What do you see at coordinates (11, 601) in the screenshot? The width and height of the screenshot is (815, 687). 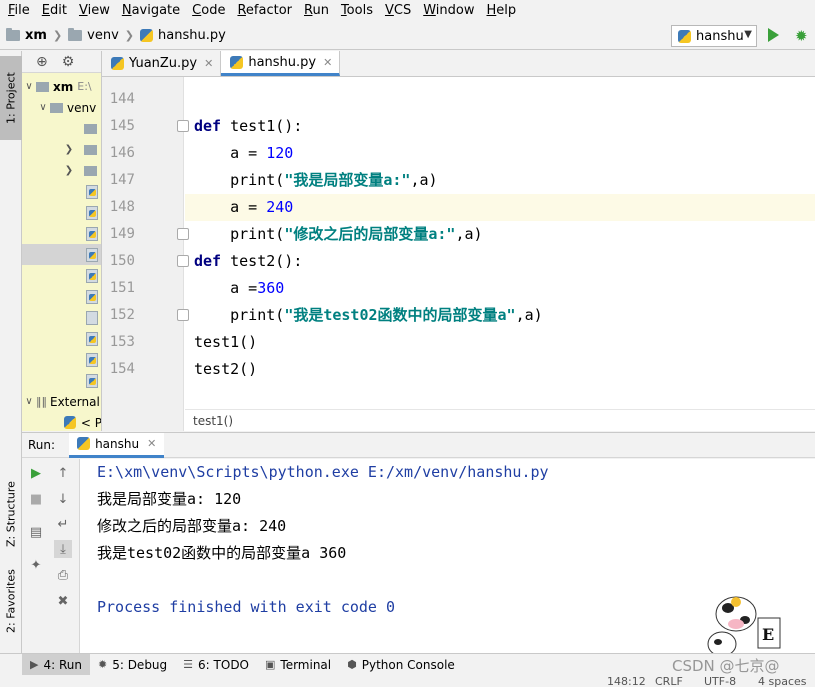 I see `tool-tab-favorites: 2: Favorites` at bounding box center [11, 601].